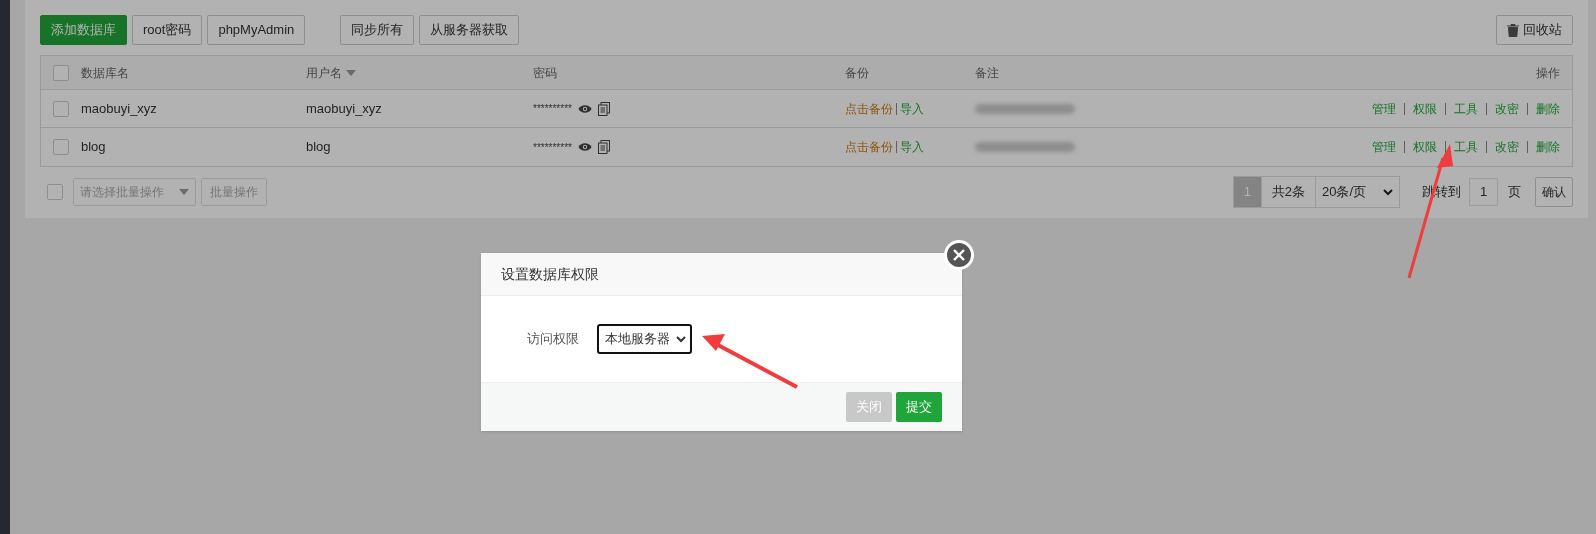  Describe the element at coordinates (256, 30) in the screenshot. I see `toolbar-button: phpMyAdmin` at that location.